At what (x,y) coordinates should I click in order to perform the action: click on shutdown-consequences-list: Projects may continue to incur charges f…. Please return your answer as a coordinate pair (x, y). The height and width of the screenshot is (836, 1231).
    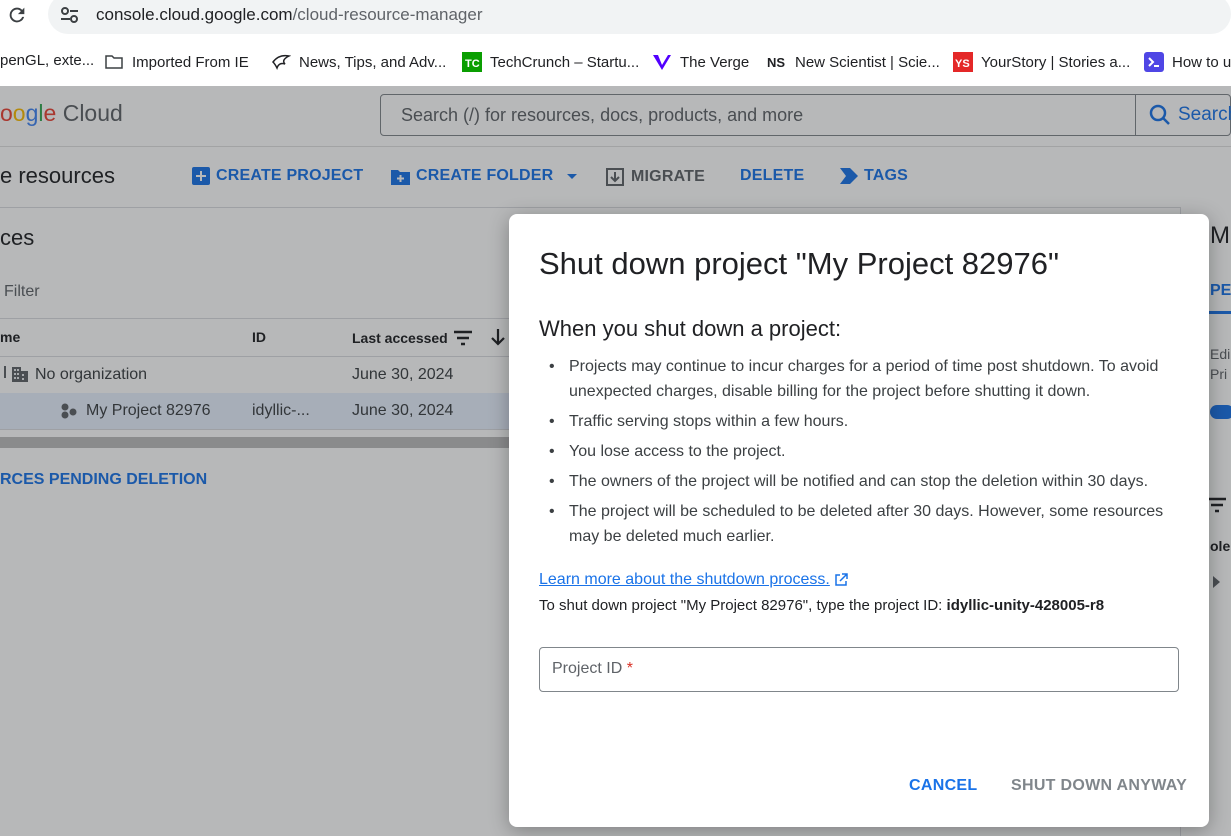
    Looking at the image, I should click on (869, 454).